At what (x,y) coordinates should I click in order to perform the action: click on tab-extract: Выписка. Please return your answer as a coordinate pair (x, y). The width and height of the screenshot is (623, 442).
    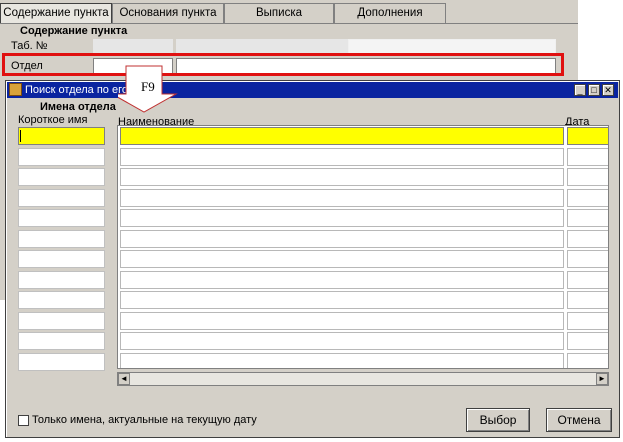
    Looking at the image, I should click on (279, 13).